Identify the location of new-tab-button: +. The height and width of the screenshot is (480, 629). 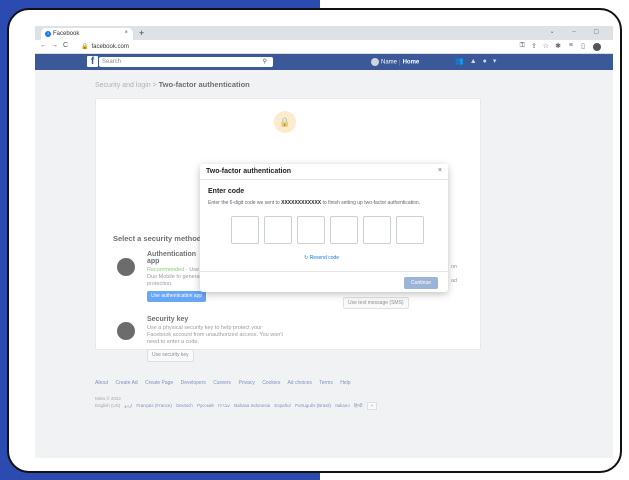
(141, 33).